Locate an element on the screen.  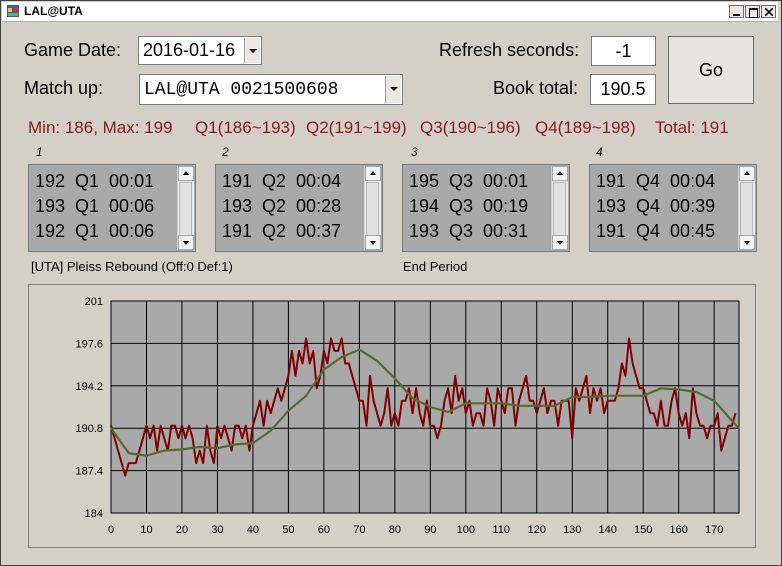
x-tick-label: 80 is located at coordinates (395, 530).